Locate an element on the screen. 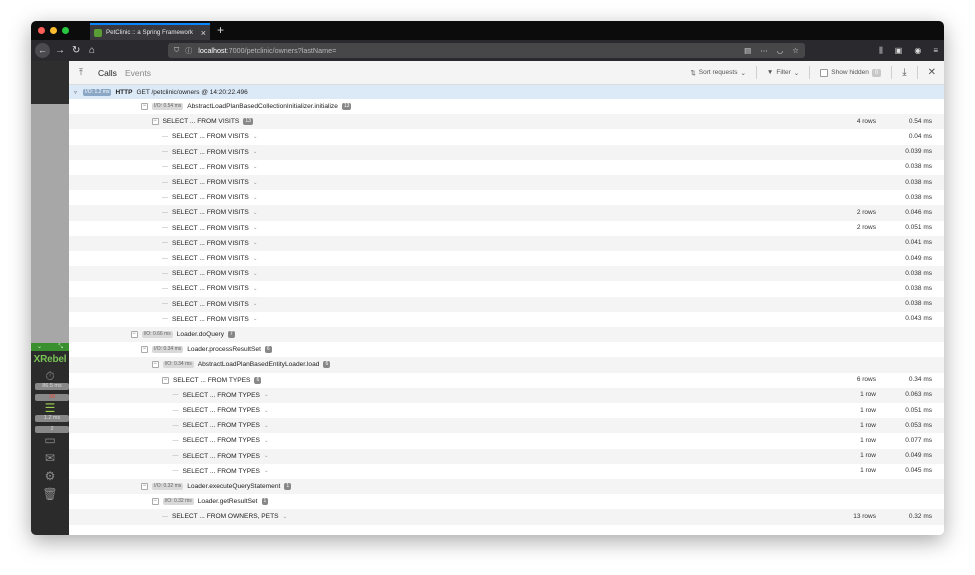 The width and height of the screenshot is (975, 575). reader-view-icon: ▤ is located at coordinates (747, 50).